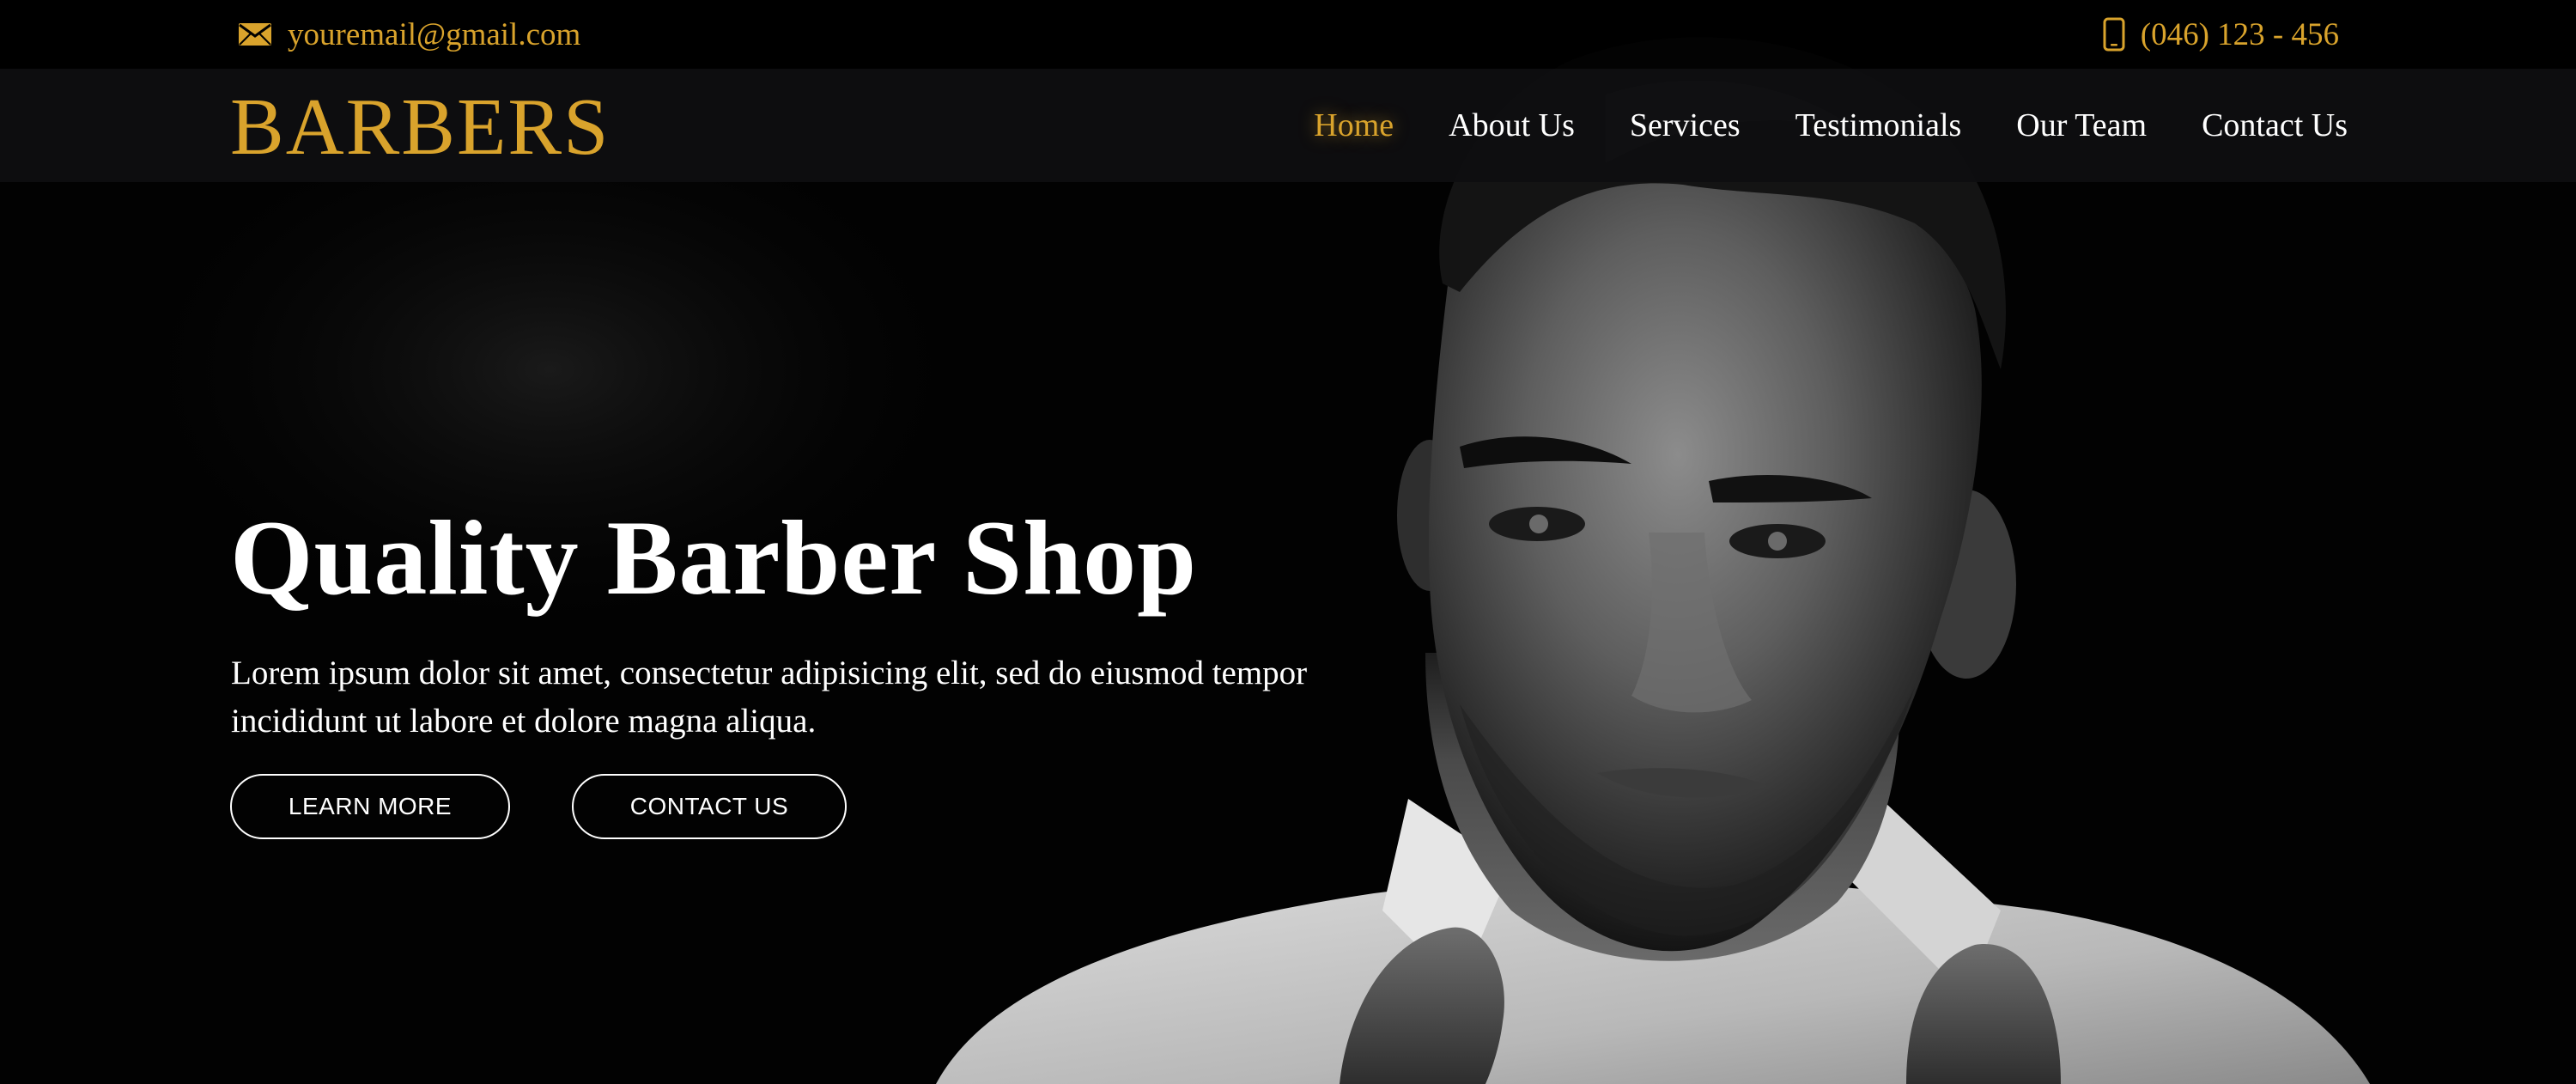 This screenshot has width=2576, height=1084. Describe the element at coordinates (434, 34) in the screenshot. I see `email-text: youremail@gmail.com` at that location.